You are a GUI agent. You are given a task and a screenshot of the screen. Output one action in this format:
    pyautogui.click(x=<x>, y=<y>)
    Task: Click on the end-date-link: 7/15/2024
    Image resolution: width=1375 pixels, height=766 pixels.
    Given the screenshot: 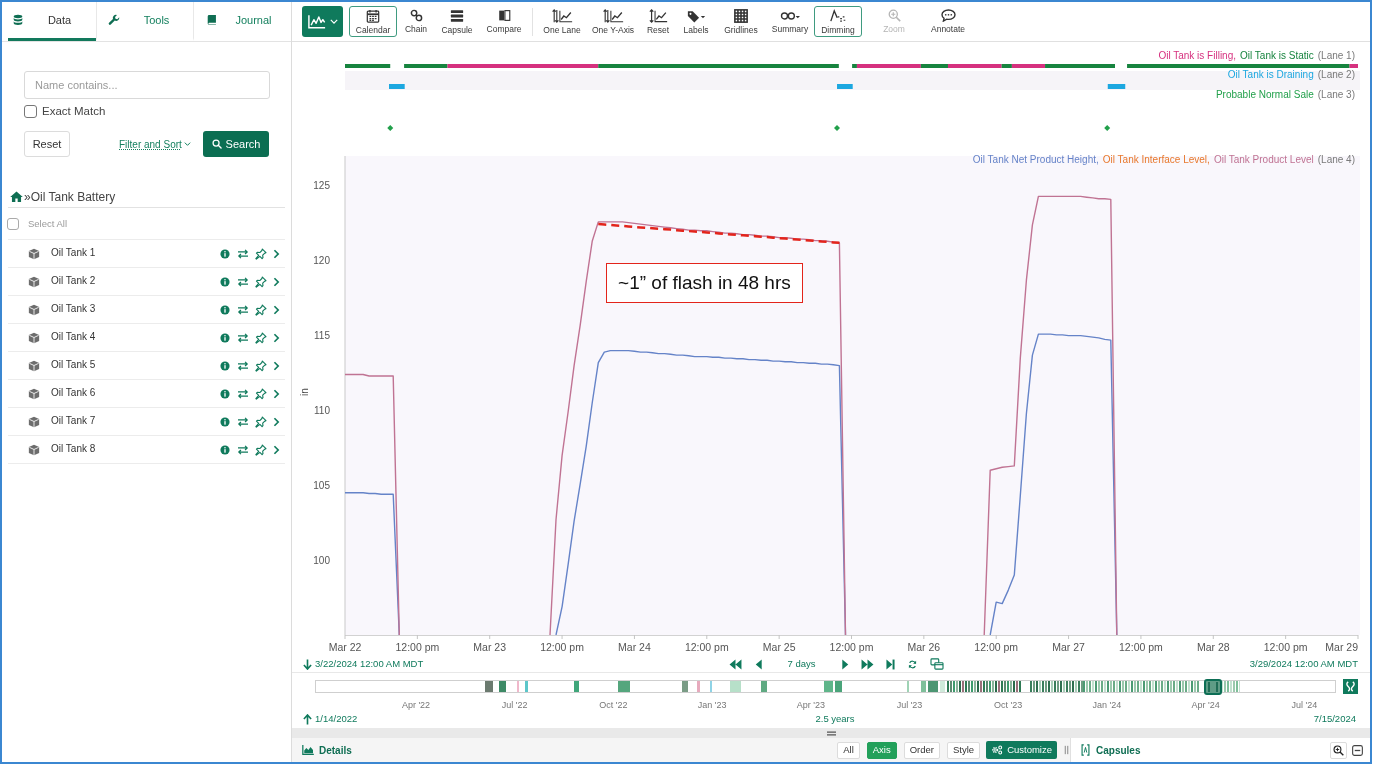 What is the action you would take?
    pyautogui.click(x=1334, y=719)
    